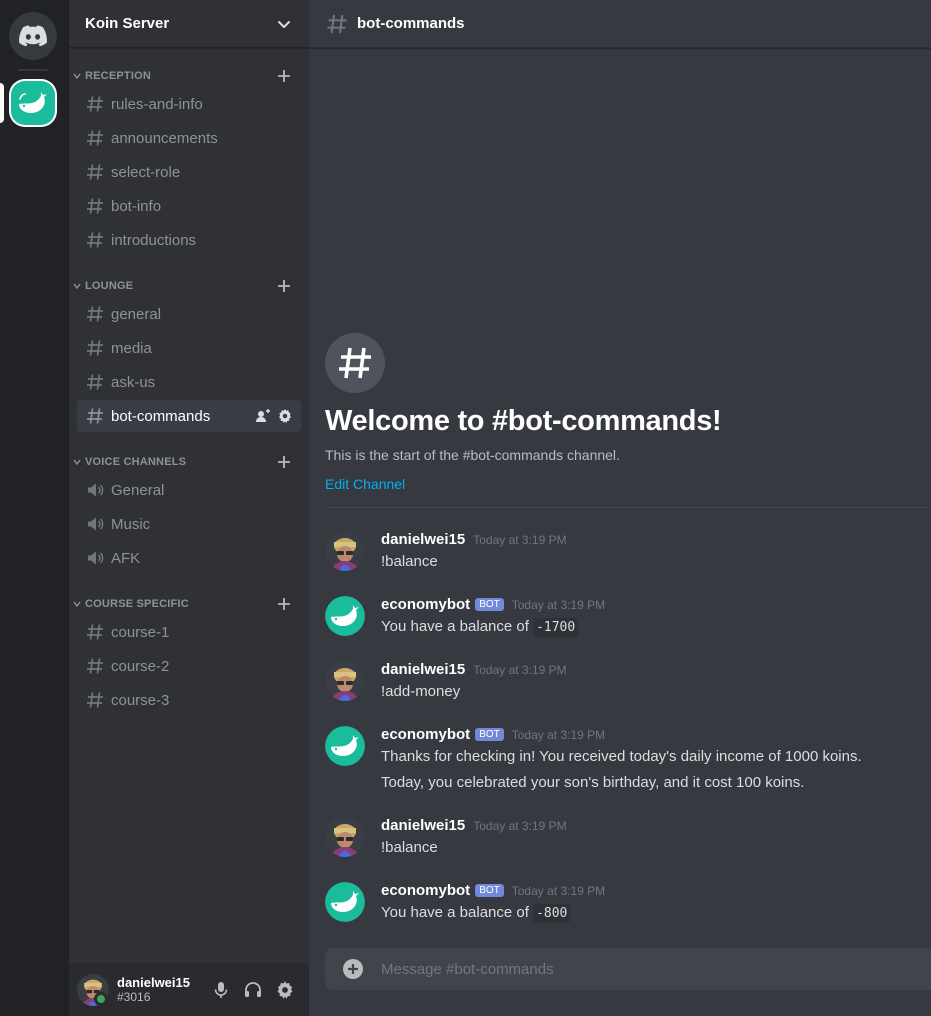  I want to click on server-header: Koin Server, so click(189, 24).